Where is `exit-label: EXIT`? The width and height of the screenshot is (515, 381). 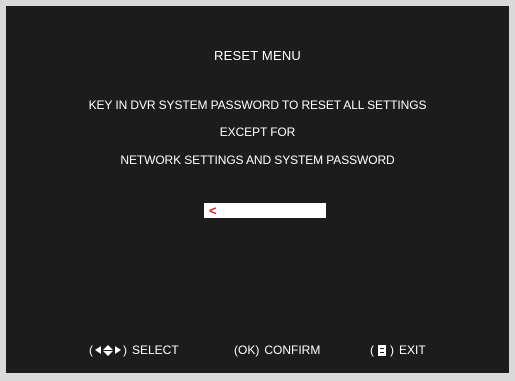 exit-label: EXIT is located at coordinates (412, 350).